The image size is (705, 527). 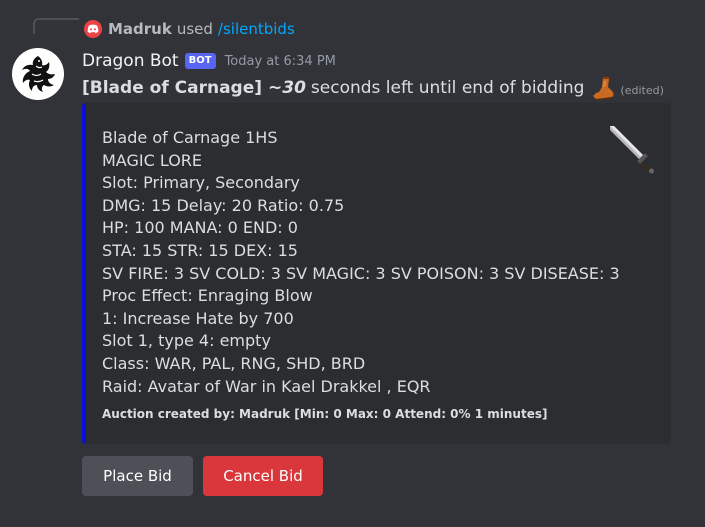 I want to click on bot-tag: BOT, so click(x=200, y=61).